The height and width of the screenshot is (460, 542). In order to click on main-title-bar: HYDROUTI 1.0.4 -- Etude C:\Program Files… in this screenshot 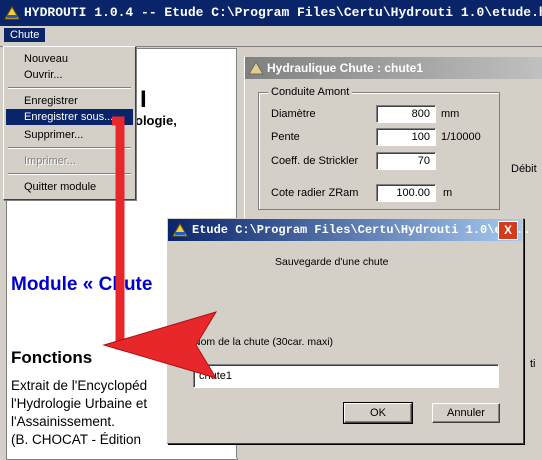, I will do `click(271, 13)`.